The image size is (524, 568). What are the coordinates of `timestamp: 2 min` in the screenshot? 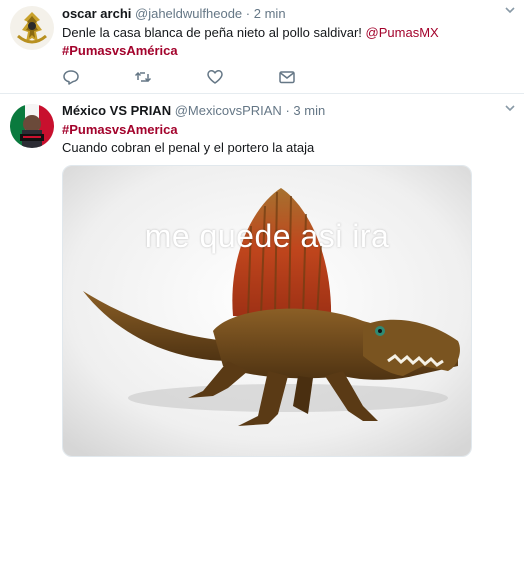 It's located at (270, 13).